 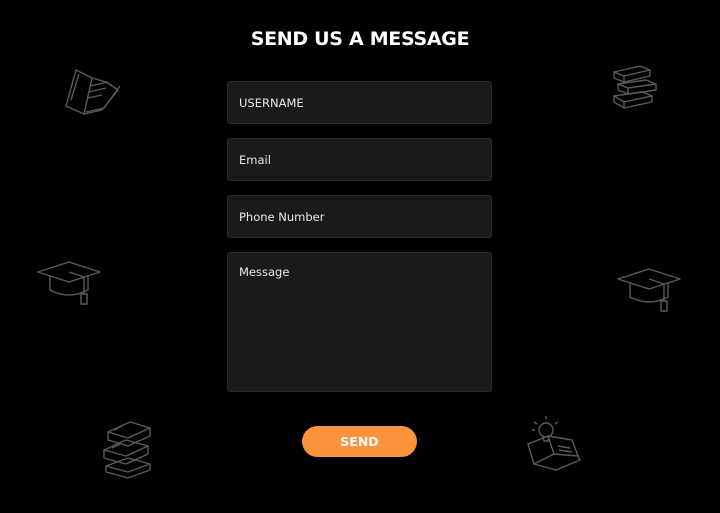 What do you see at coordinates (360, 39) in the screenshot?
I see `page-title: SEND US A MESSAGE` at bounding box center [360, 39].